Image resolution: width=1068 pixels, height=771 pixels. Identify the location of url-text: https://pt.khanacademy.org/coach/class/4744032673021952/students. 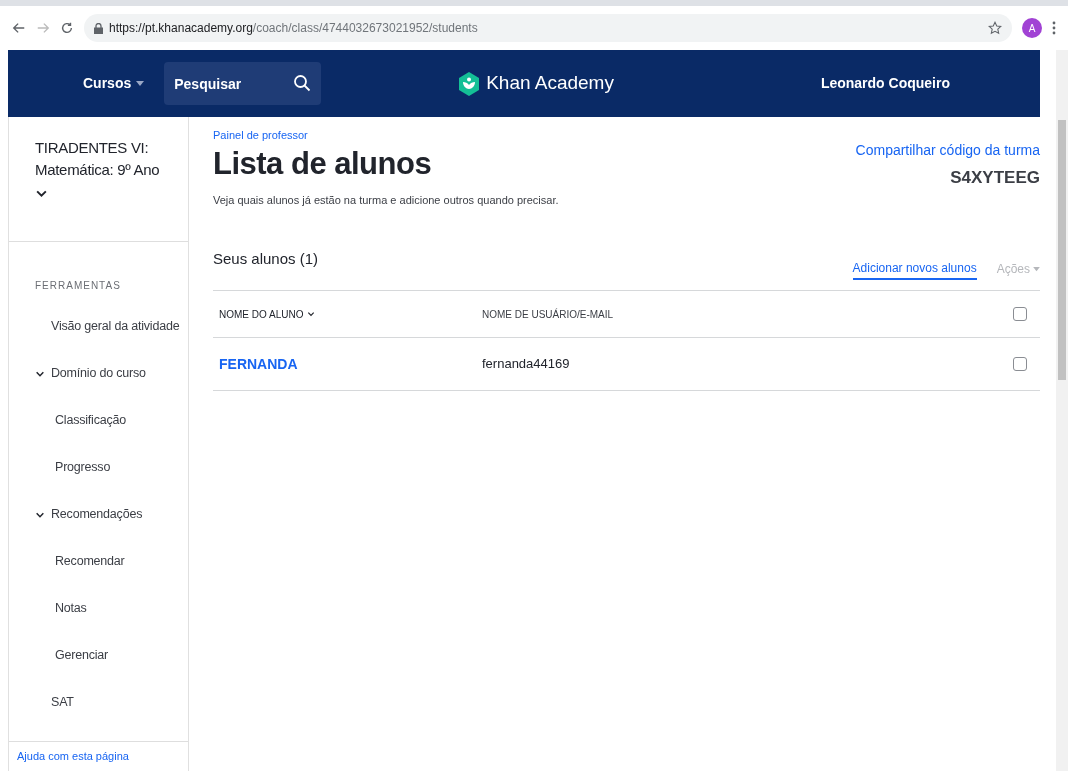
(293, 28).